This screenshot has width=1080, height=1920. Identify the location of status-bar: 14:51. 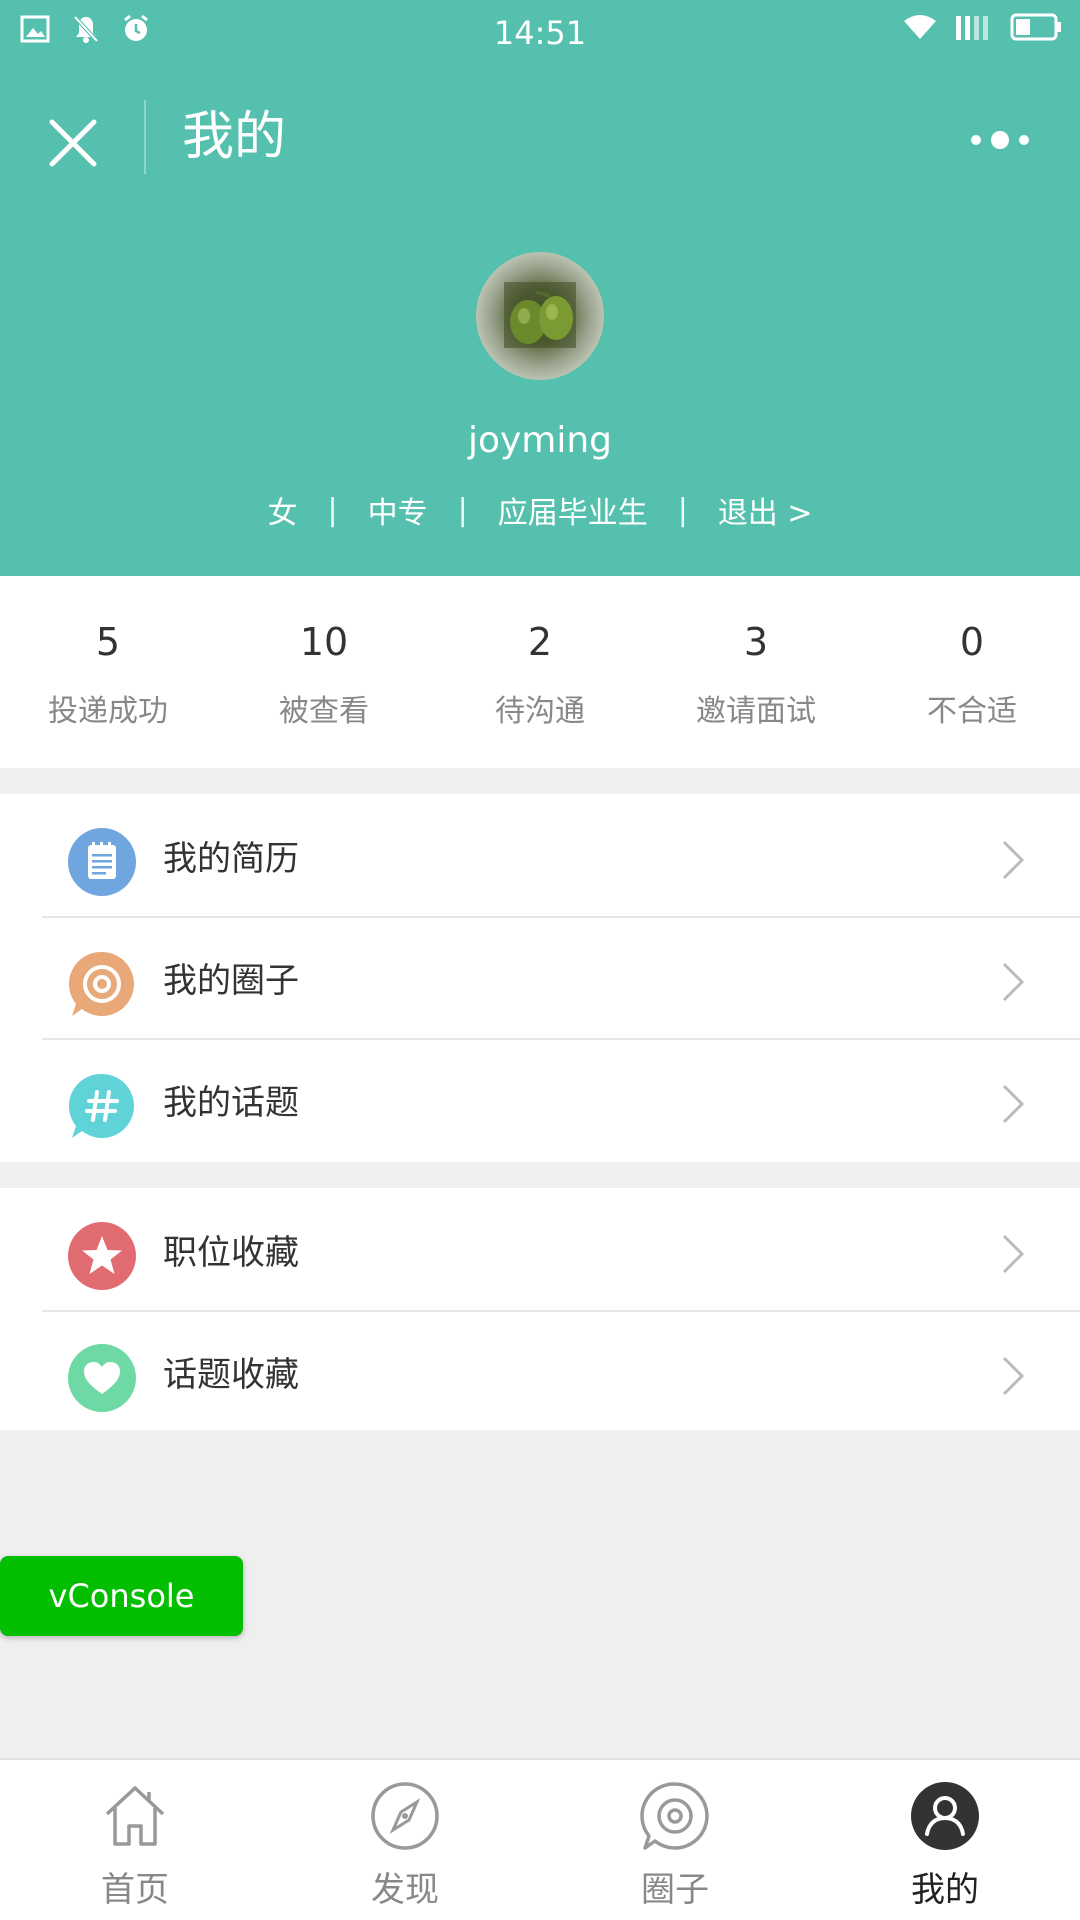
(540, 34).